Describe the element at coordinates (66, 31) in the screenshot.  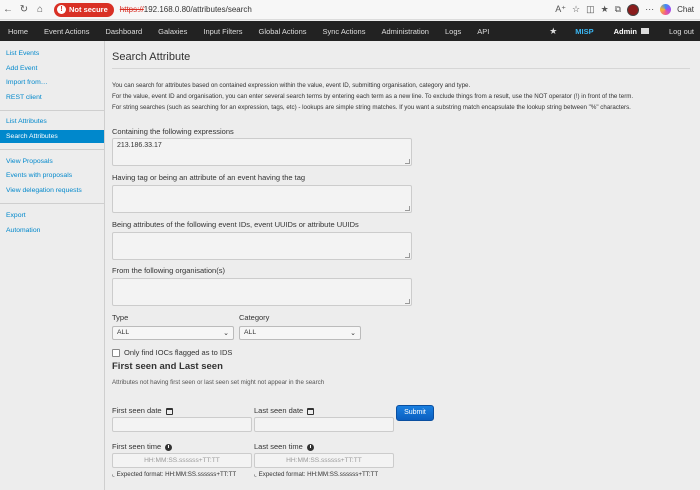
I see `nav-event-actions: Event Actions` at that location.